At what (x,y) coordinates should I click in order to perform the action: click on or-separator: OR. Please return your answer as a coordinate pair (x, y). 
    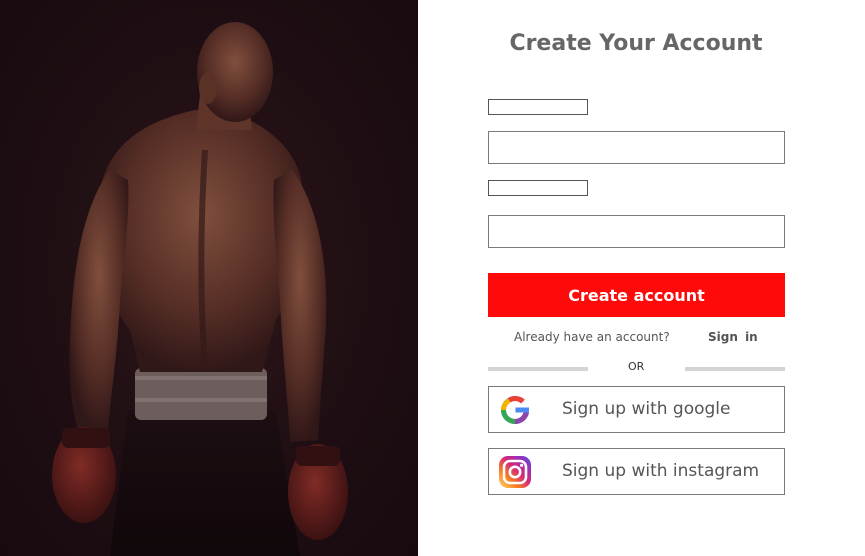
    Looking at the image, I should click on (636, 366).